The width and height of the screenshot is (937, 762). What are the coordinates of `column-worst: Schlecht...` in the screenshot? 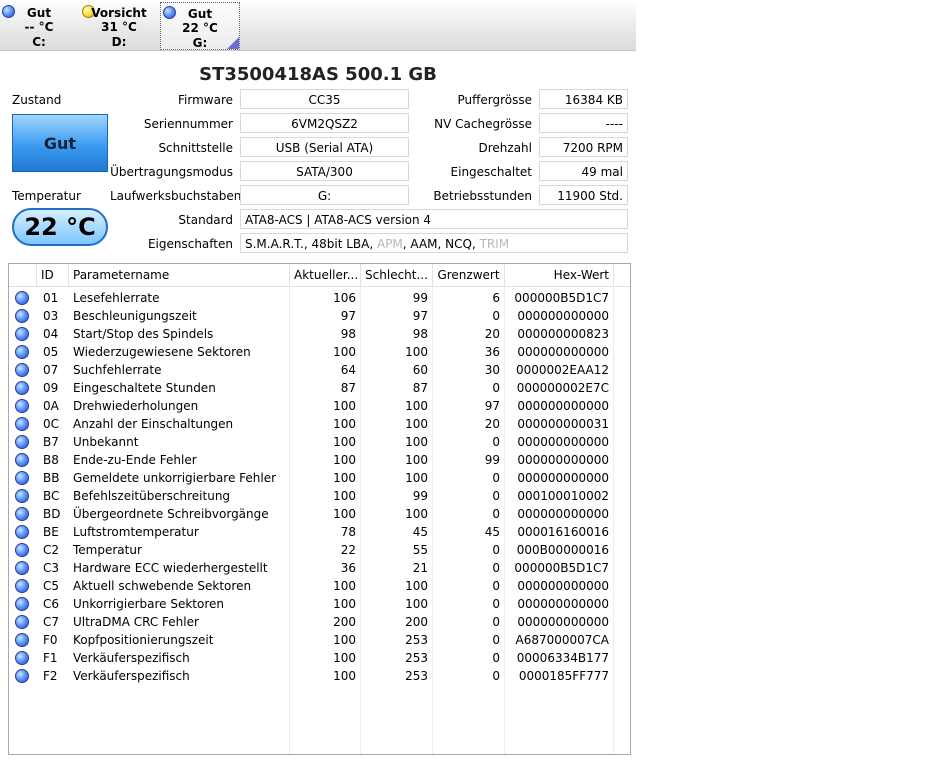 It's located at (397, 275).